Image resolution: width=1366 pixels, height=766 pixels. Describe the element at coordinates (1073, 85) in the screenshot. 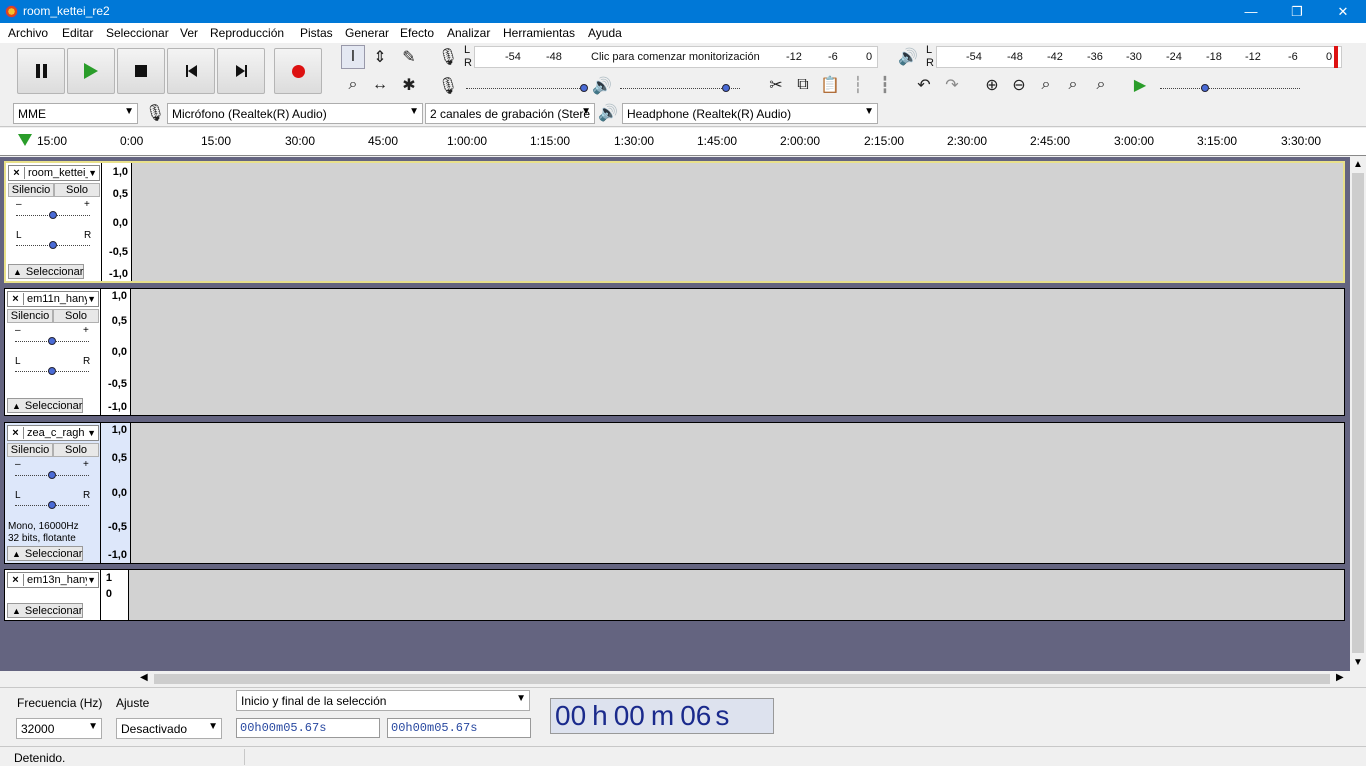

I see `fit-project-icon: ⌕` at that location.